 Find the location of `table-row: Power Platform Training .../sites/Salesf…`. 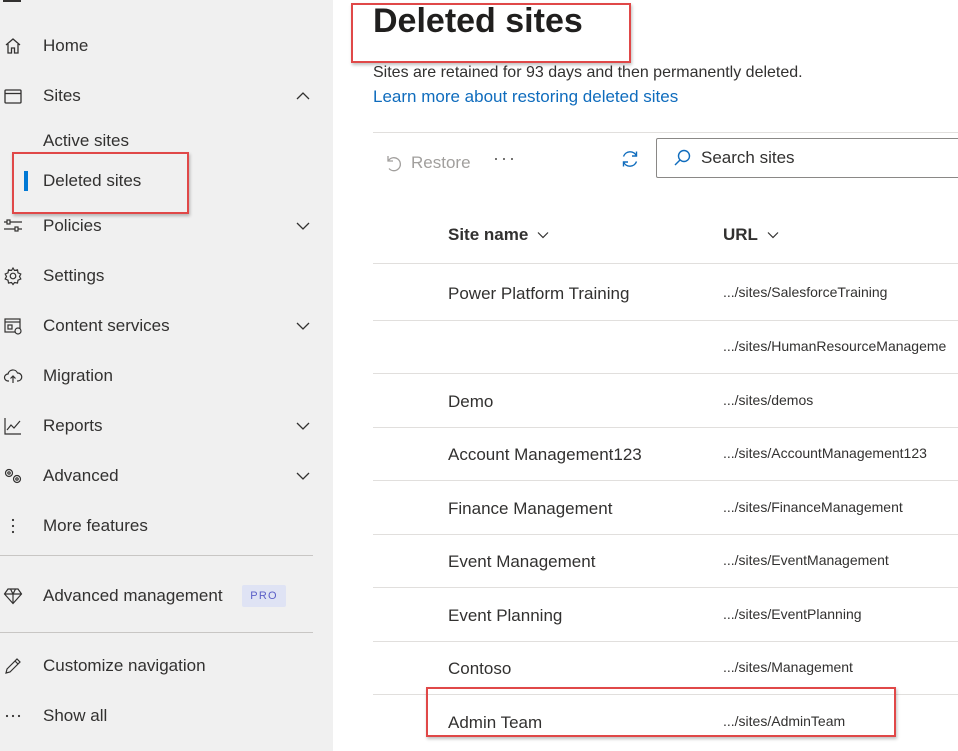

table-row: Power Platform Training .../sites/Salesf… is located at coordinates (665, 290).